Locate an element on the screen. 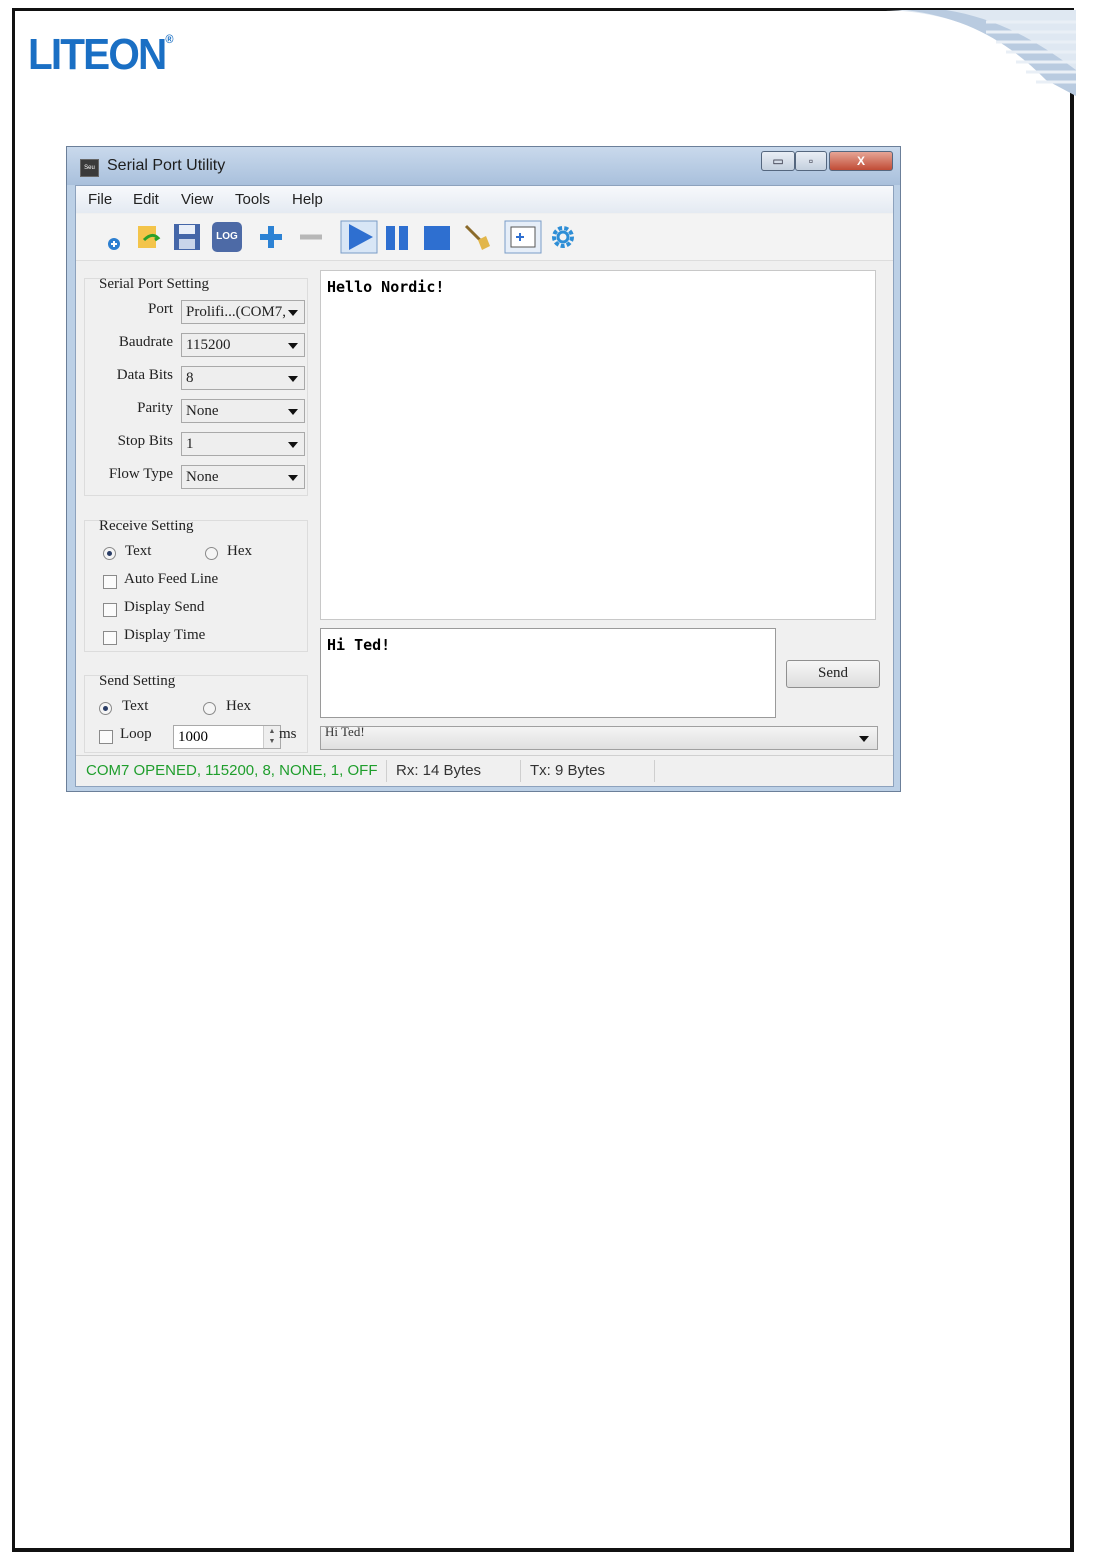  receive-text-radio is located at coordinates (109, 553).